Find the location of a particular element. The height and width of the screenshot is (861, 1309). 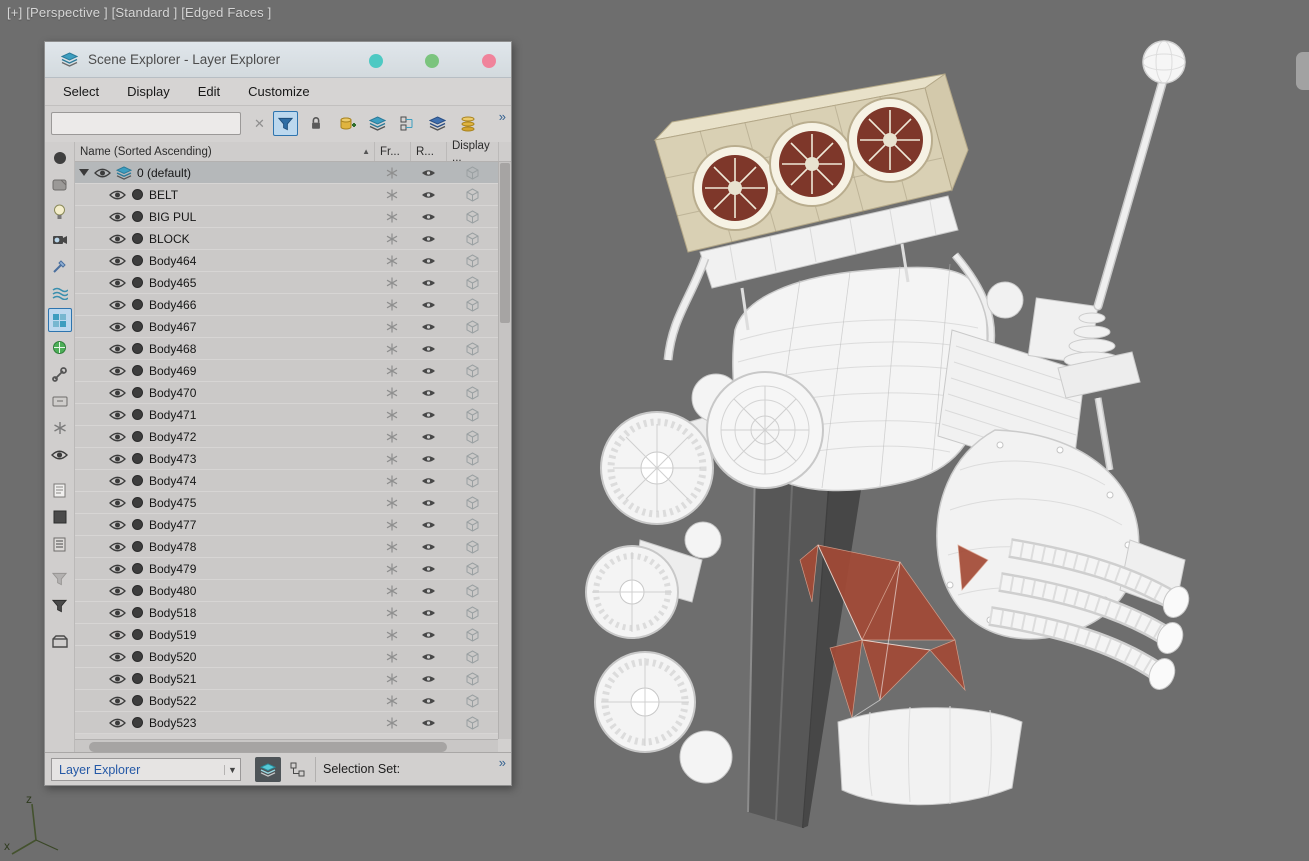

layer-row: BLOCK is located at coordinates (286, 239).